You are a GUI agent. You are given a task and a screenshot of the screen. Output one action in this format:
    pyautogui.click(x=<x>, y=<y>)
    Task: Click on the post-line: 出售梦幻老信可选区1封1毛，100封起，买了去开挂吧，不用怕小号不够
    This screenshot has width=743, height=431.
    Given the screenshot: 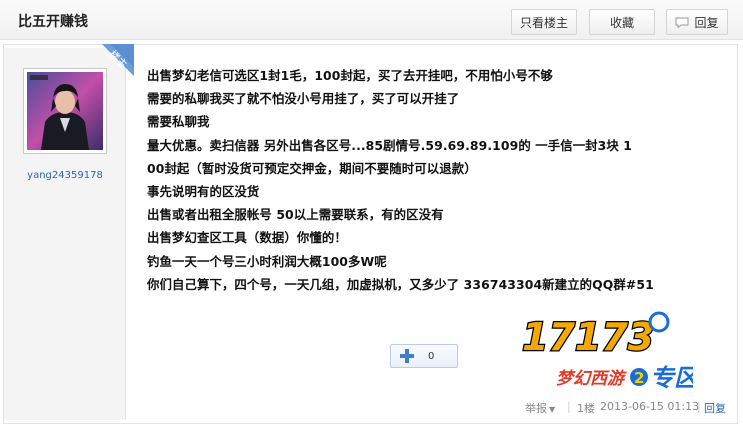 What is the action you would take?
    pyautogui.click(x=350, y=75)
    